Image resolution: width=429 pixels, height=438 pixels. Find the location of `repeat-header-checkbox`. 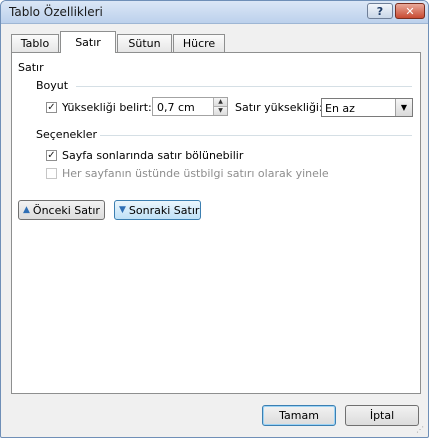

repeat-header-checkbox is located at coordinates (51, 173).